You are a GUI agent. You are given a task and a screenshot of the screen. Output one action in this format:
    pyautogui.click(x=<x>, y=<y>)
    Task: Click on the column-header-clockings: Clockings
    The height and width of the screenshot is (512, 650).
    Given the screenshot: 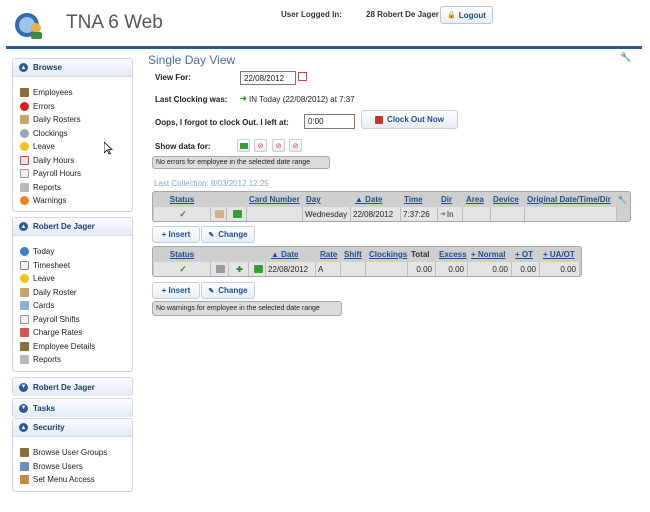 What is the action you would take?
    pyautogui.click(x=387, y=254)
    